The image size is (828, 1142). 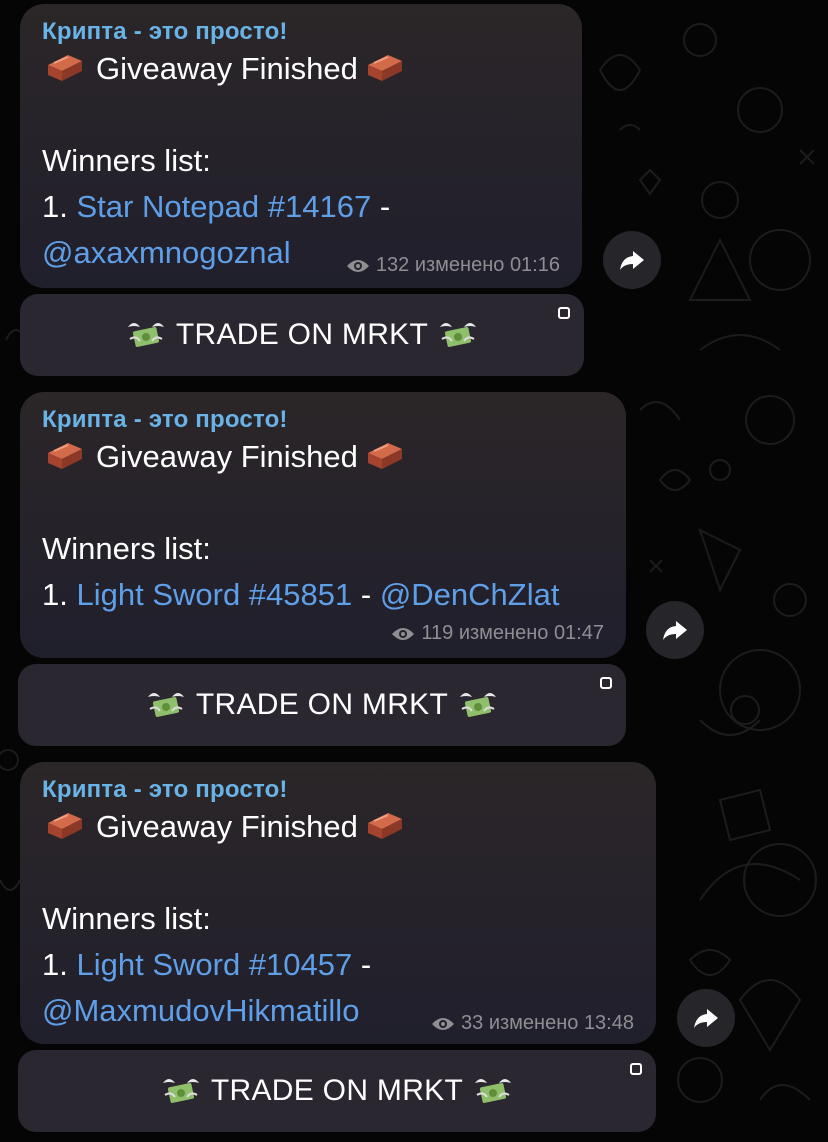 What do you see at coordinates (534, 265) in the screenshot?
I see `message-time: 01:16` at bounding box center [534, 265].